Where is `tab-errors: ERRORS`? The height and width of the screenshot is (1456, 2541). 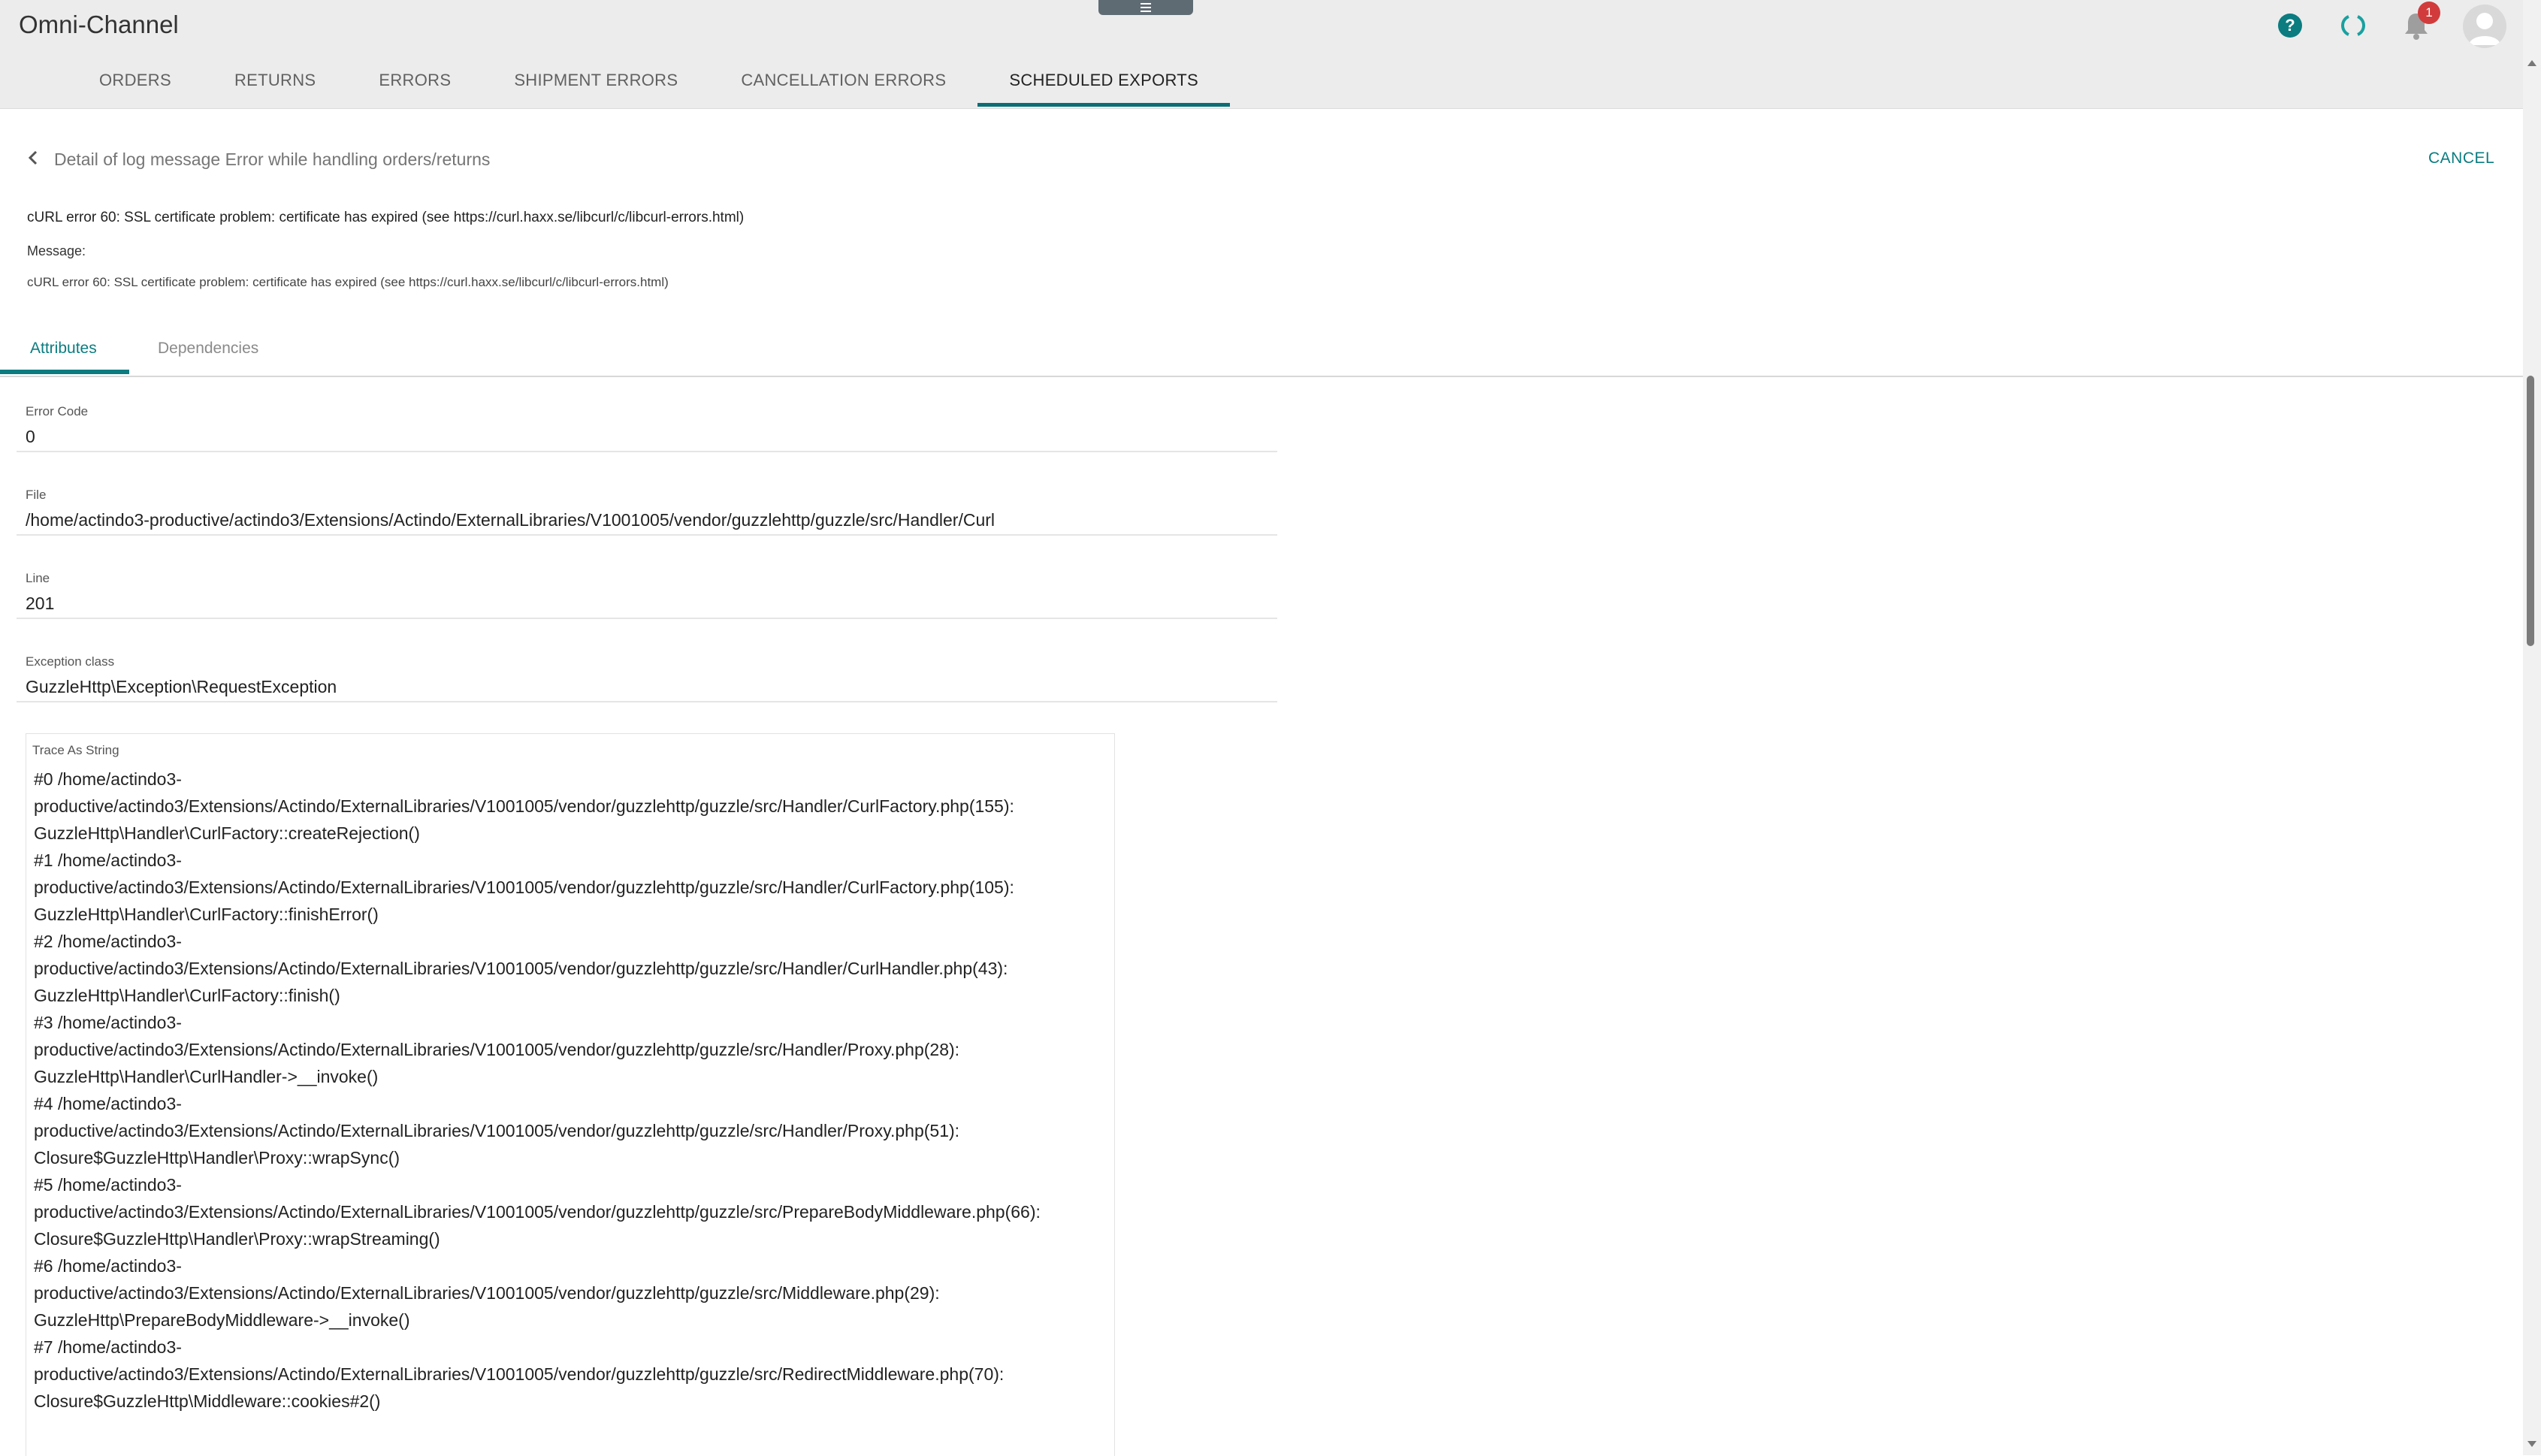 tab-errors: ERRORS is located at coordinates (414, 80).